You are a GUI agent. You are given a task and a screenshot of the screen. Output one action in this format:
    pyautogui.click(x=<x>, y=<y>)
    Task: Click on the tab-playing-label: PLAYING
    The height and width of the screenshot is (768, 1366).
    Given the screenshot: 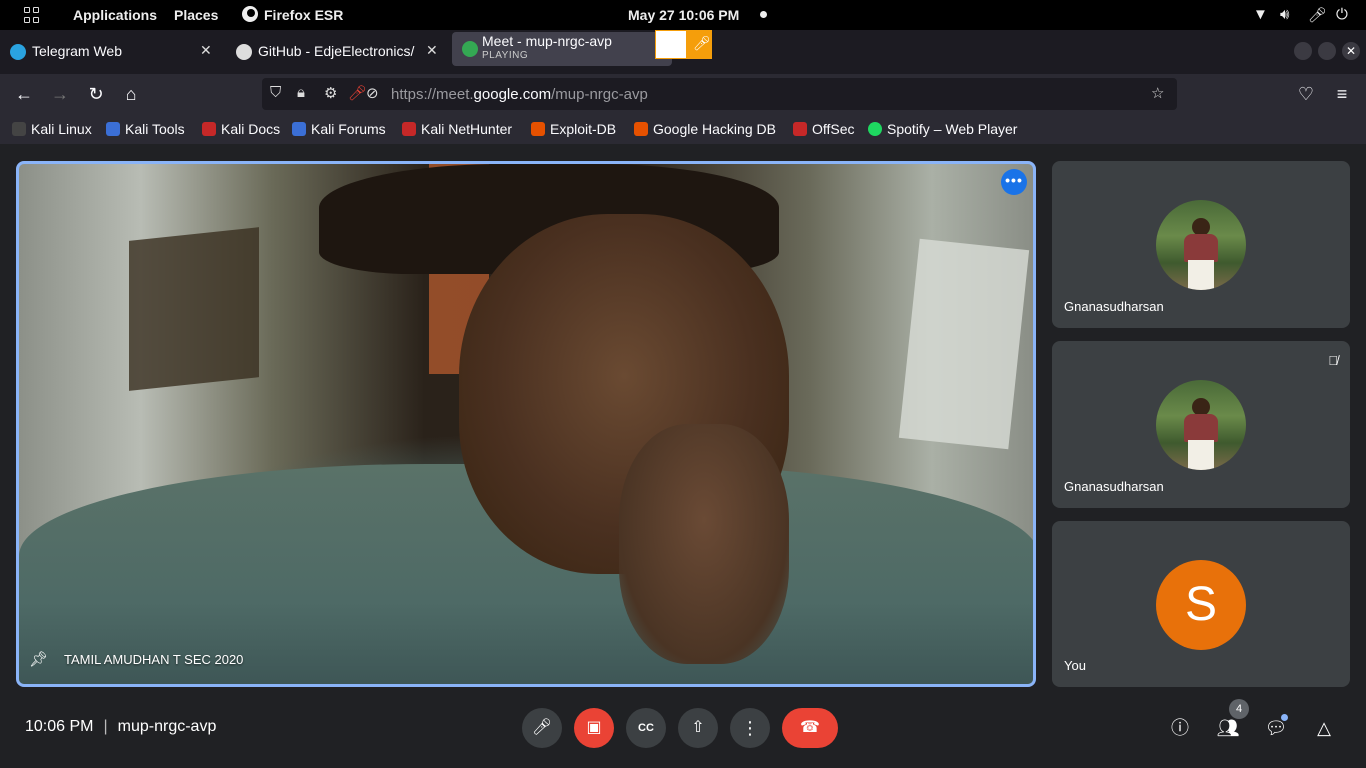 What is the action you would take?
    pyautogui.click(x=505, y=55)
    